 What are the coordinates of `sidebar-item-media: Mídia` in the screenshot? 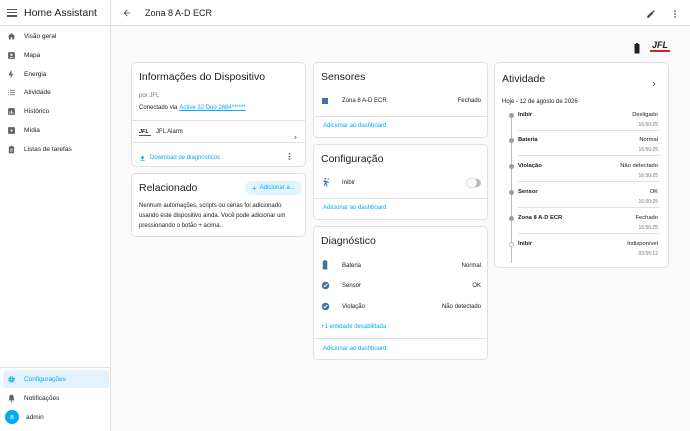 It's located at (56, 130).